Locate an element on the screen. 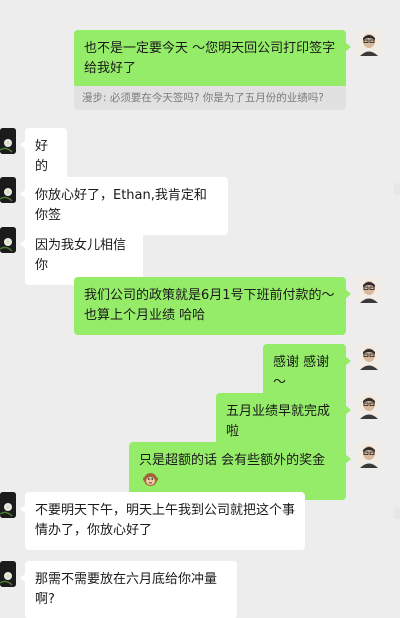 The width and height of the screenshot is (400, 618). message-bubble-sent: 我们公司的政策就是6月1号下班前付款的～也算上个月业绩 哈哈 is located at coordinates (212, 306).